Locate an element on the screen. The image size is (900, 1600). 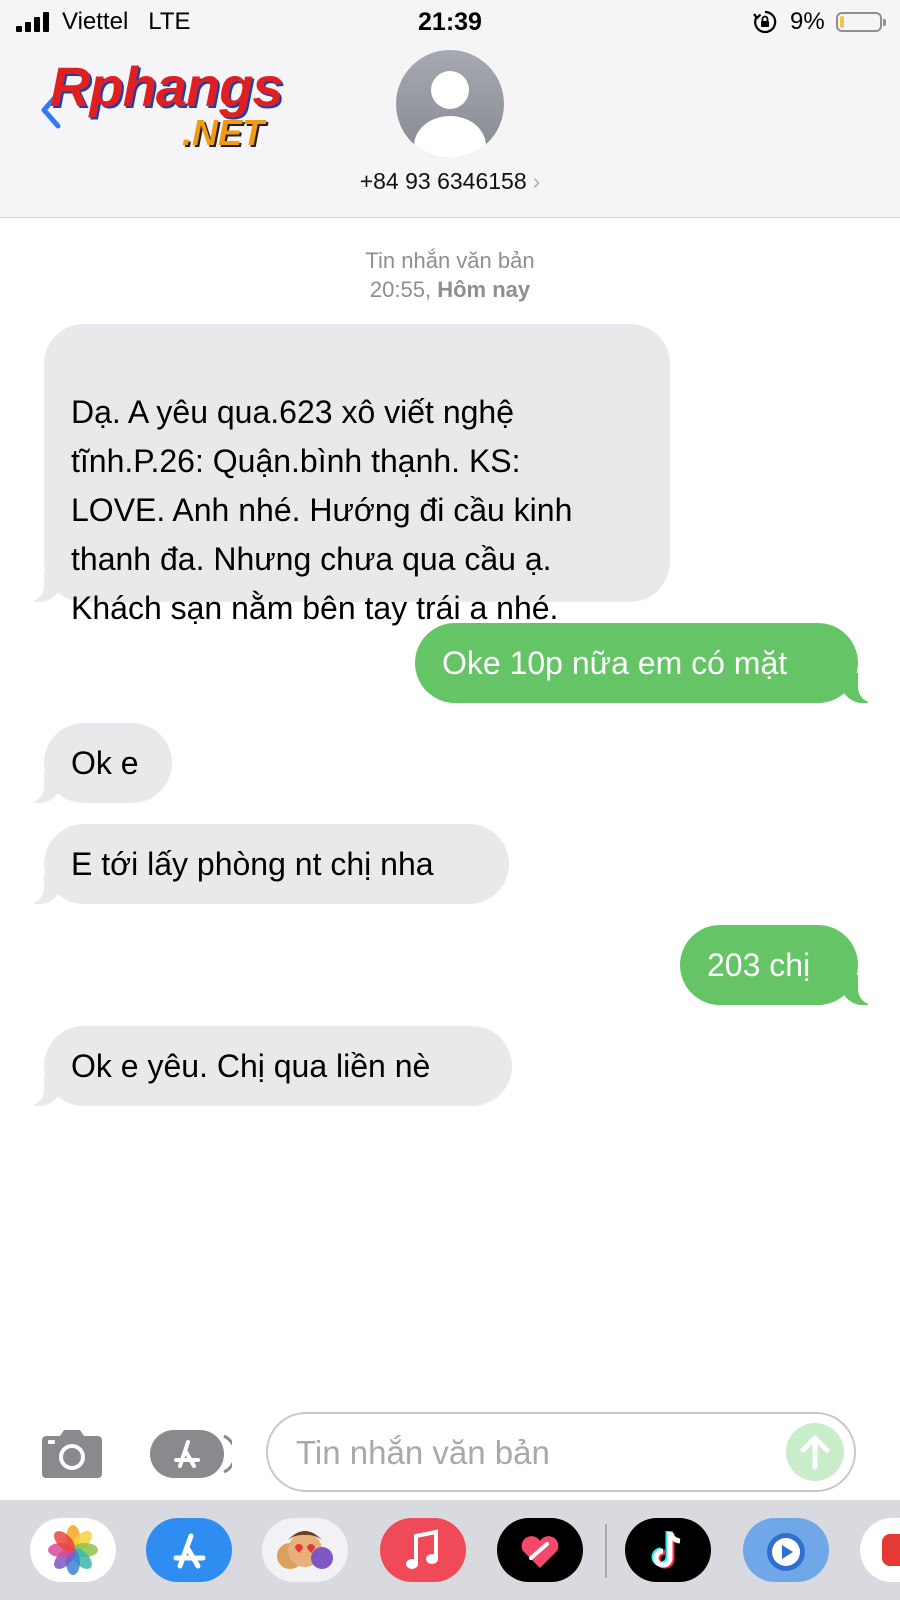
message-text: E tới lấy phòng nt chị nha is located at coordinates (252, 864).